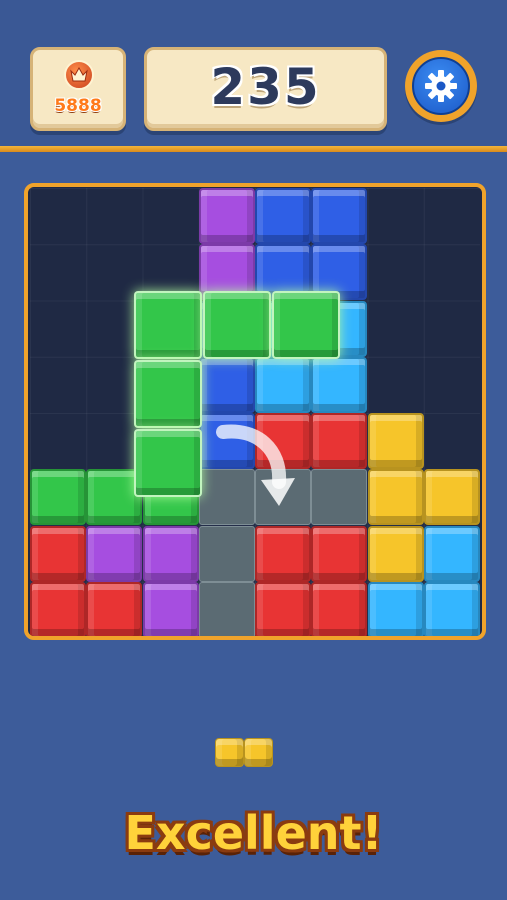 This screenshot has width=507, height=900. Describe the element at coordinates (253, 149) in the screenshot. I see `top-divider` at that location.